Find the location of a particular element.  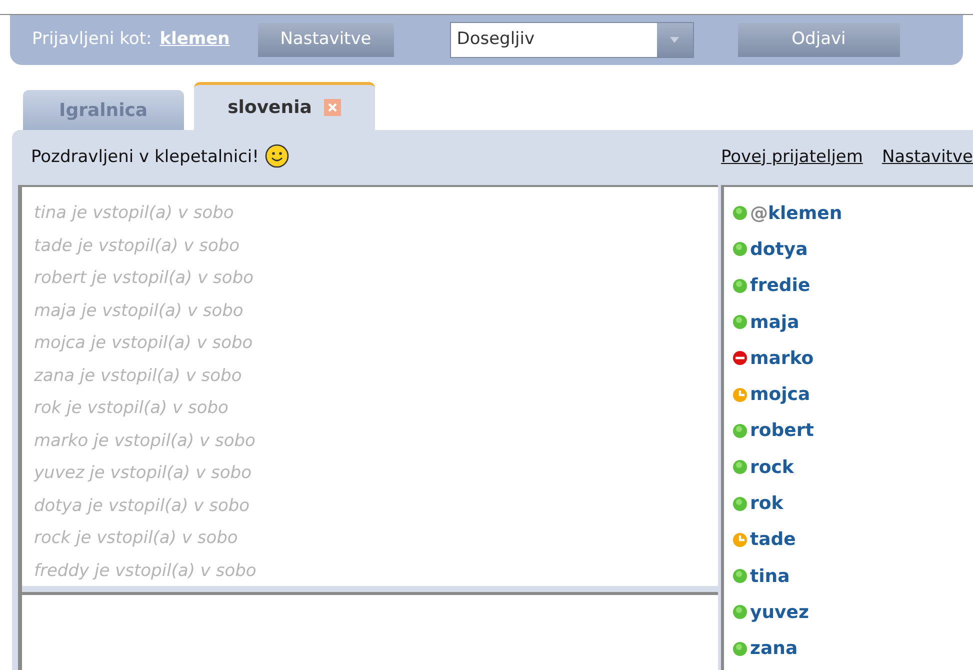

blocked-status-icon is located at coordinates (740, 358).